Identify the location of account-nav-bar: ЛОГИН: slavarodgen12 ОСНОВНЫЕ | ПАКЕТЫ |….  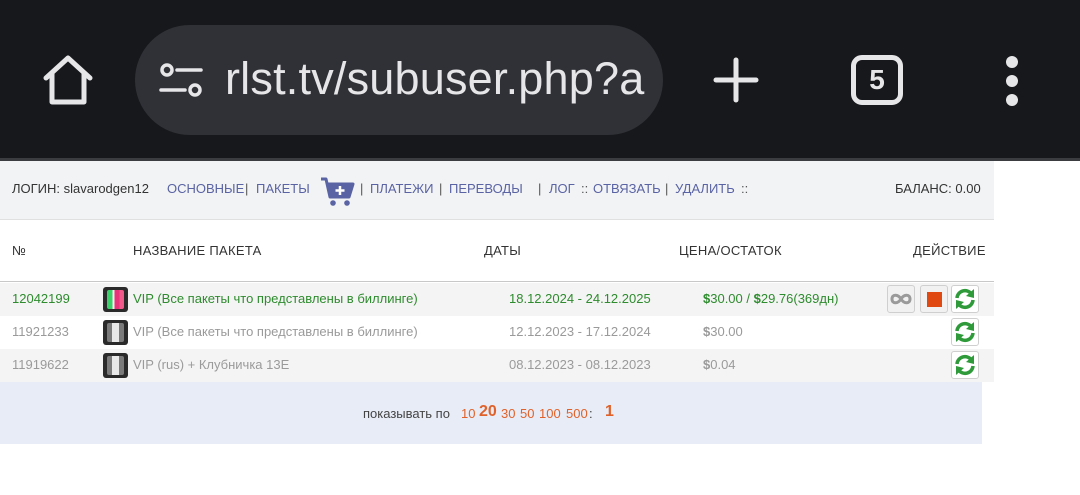
(497, 190).